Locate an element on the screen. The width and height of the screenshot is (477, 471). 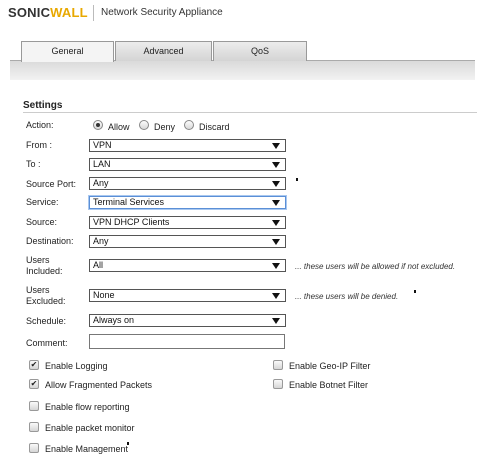
destination-label: Destination: is located at coordinates (50, 241).